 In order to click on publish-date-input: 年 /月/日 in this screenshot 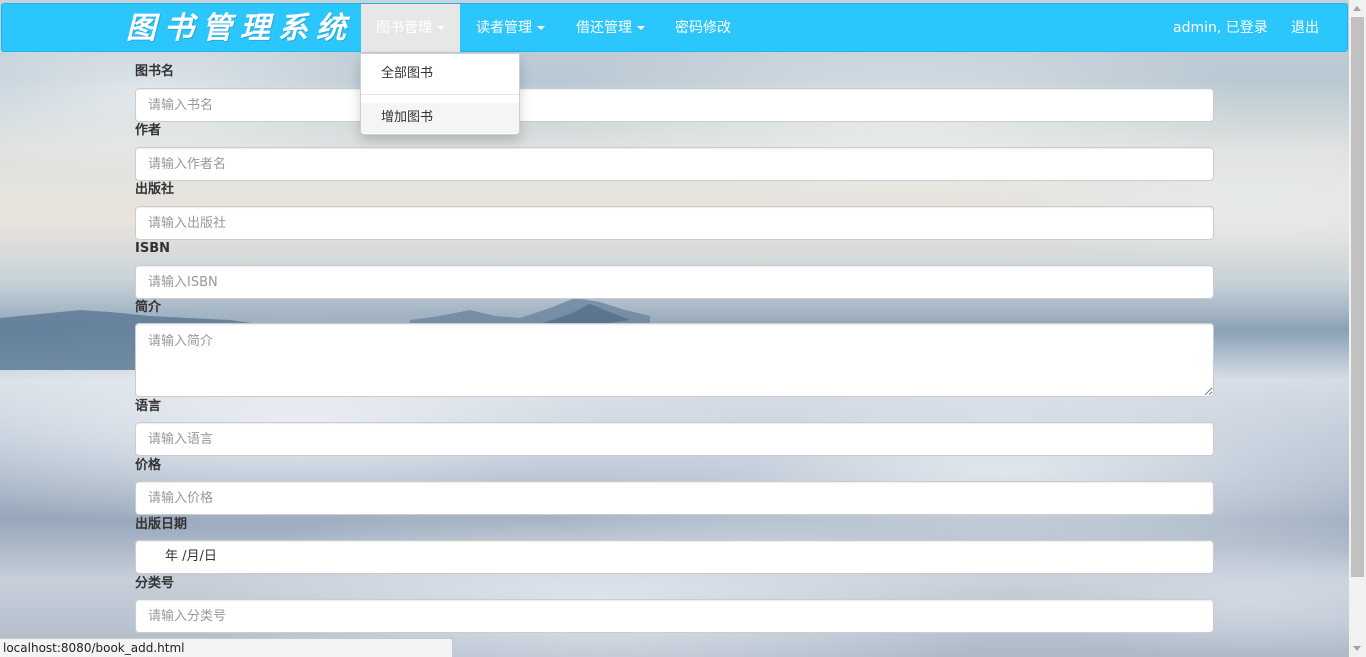, I will do `click(674, 557)`.